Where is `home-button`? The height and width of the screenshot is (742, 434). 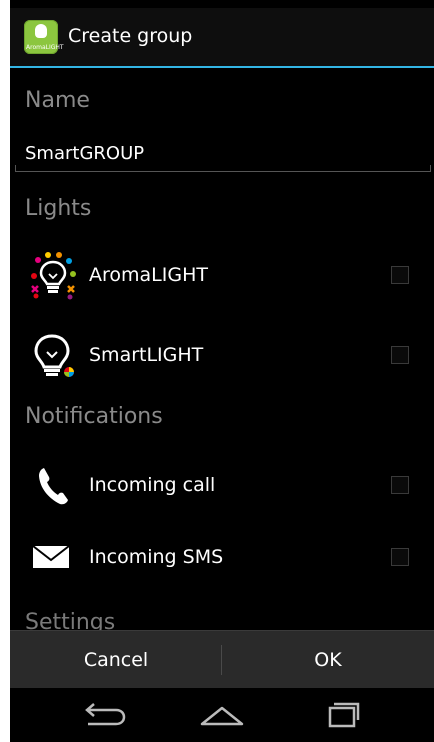
home-button is located at coordinates (222, 715).